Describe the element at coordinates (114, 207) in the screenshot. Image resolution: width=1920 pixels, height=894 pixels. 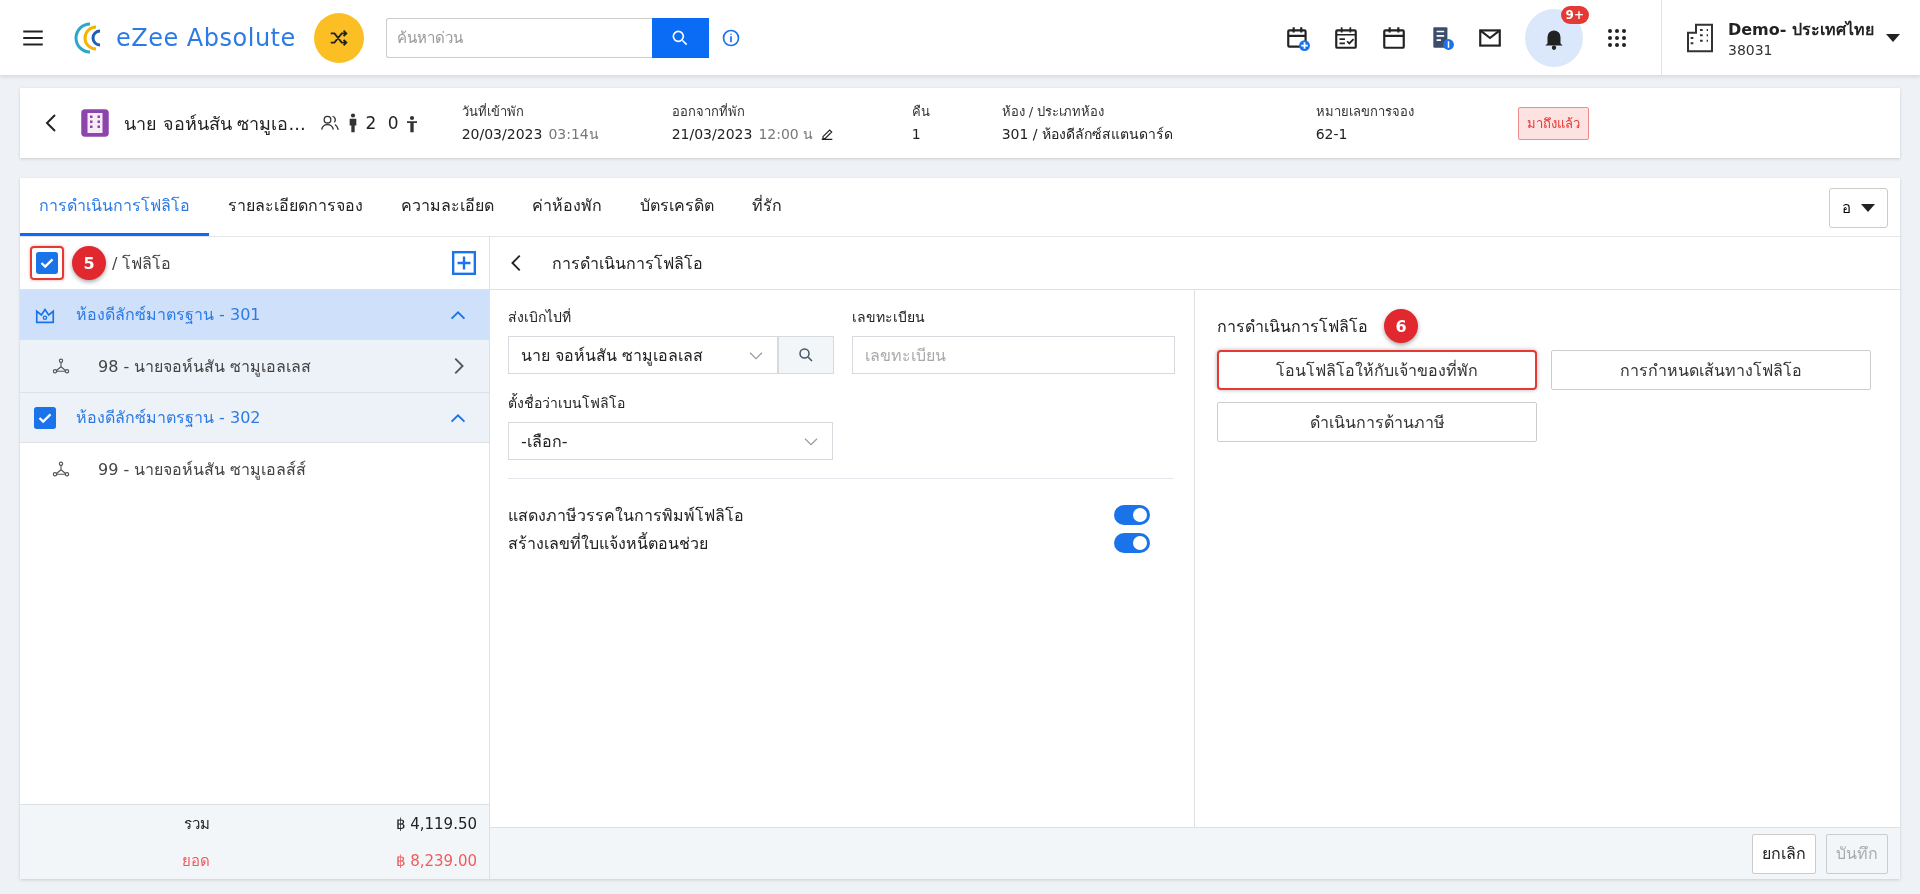
I see `tab: การดำเนินการโฟลิโอ` at that location.